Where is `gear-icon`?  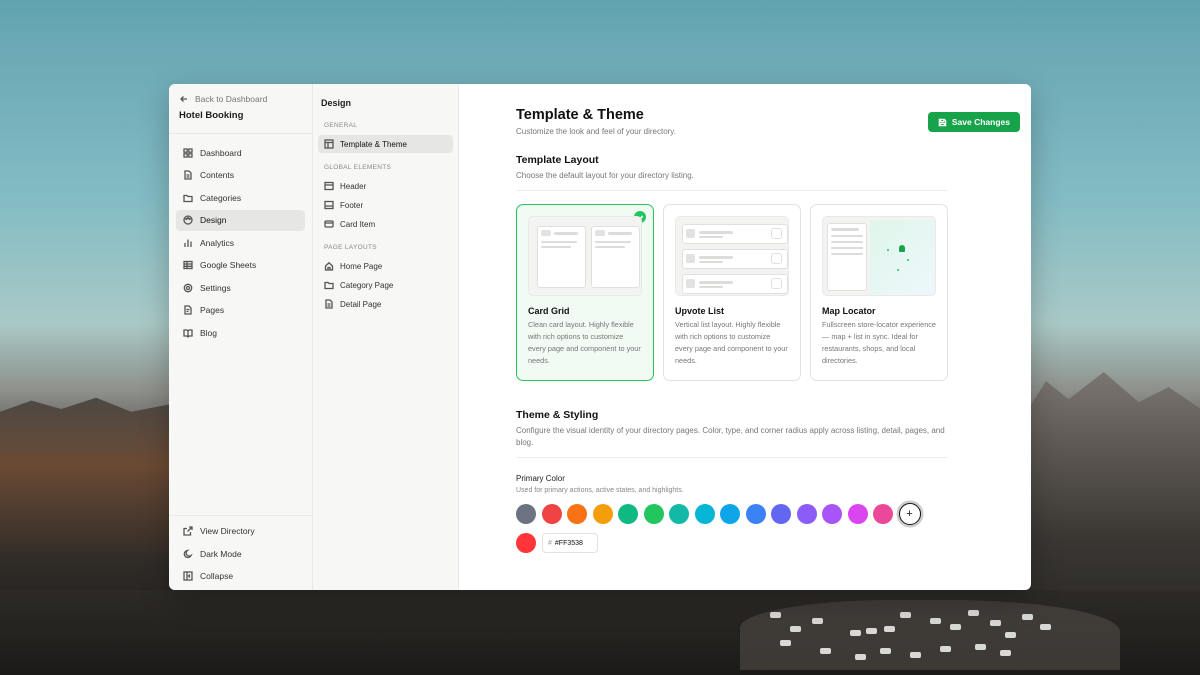
gear-icon is located at coordinates (188, 288).